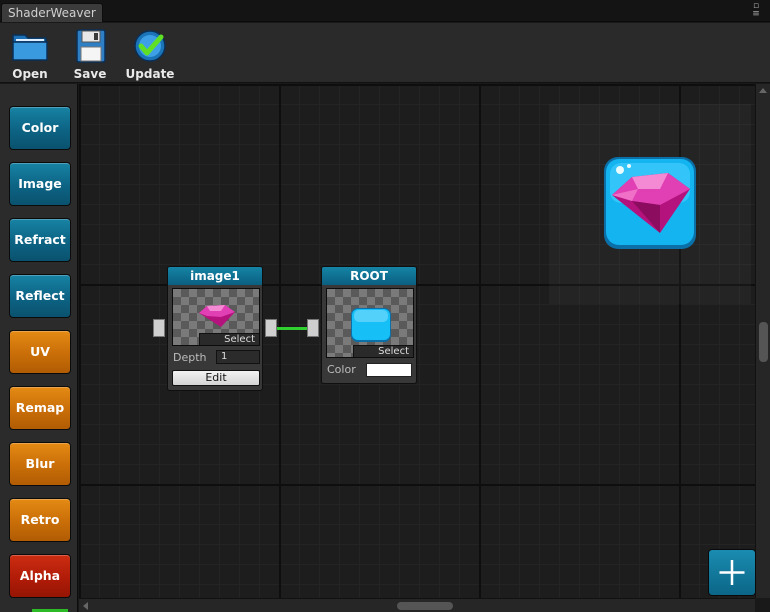 This screenshot has height=612, width=770. I want to click on window-tab-shaderweaver: ShaderWeaver, so click(52, 12).